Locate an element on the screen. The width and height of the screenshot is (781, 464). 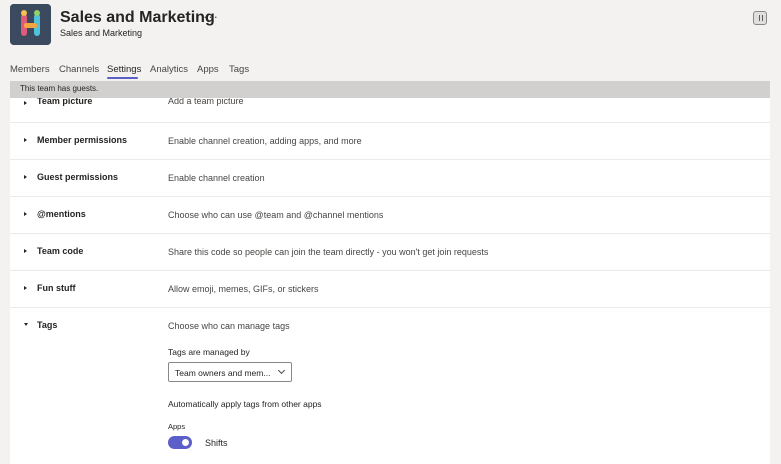
row-description: Add a team picture is located at coordinates (206, 102).